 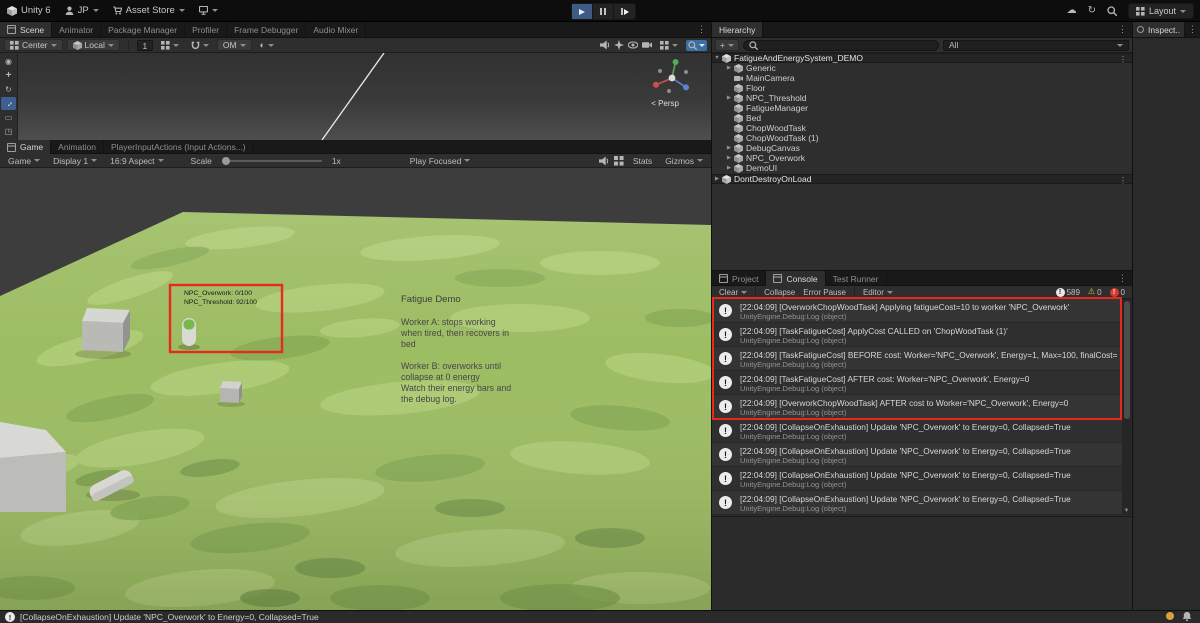 What do you see at coordinates (739, 278) in the screenshot?
I see `tab-project: Project` at bounding box center [739, 278].